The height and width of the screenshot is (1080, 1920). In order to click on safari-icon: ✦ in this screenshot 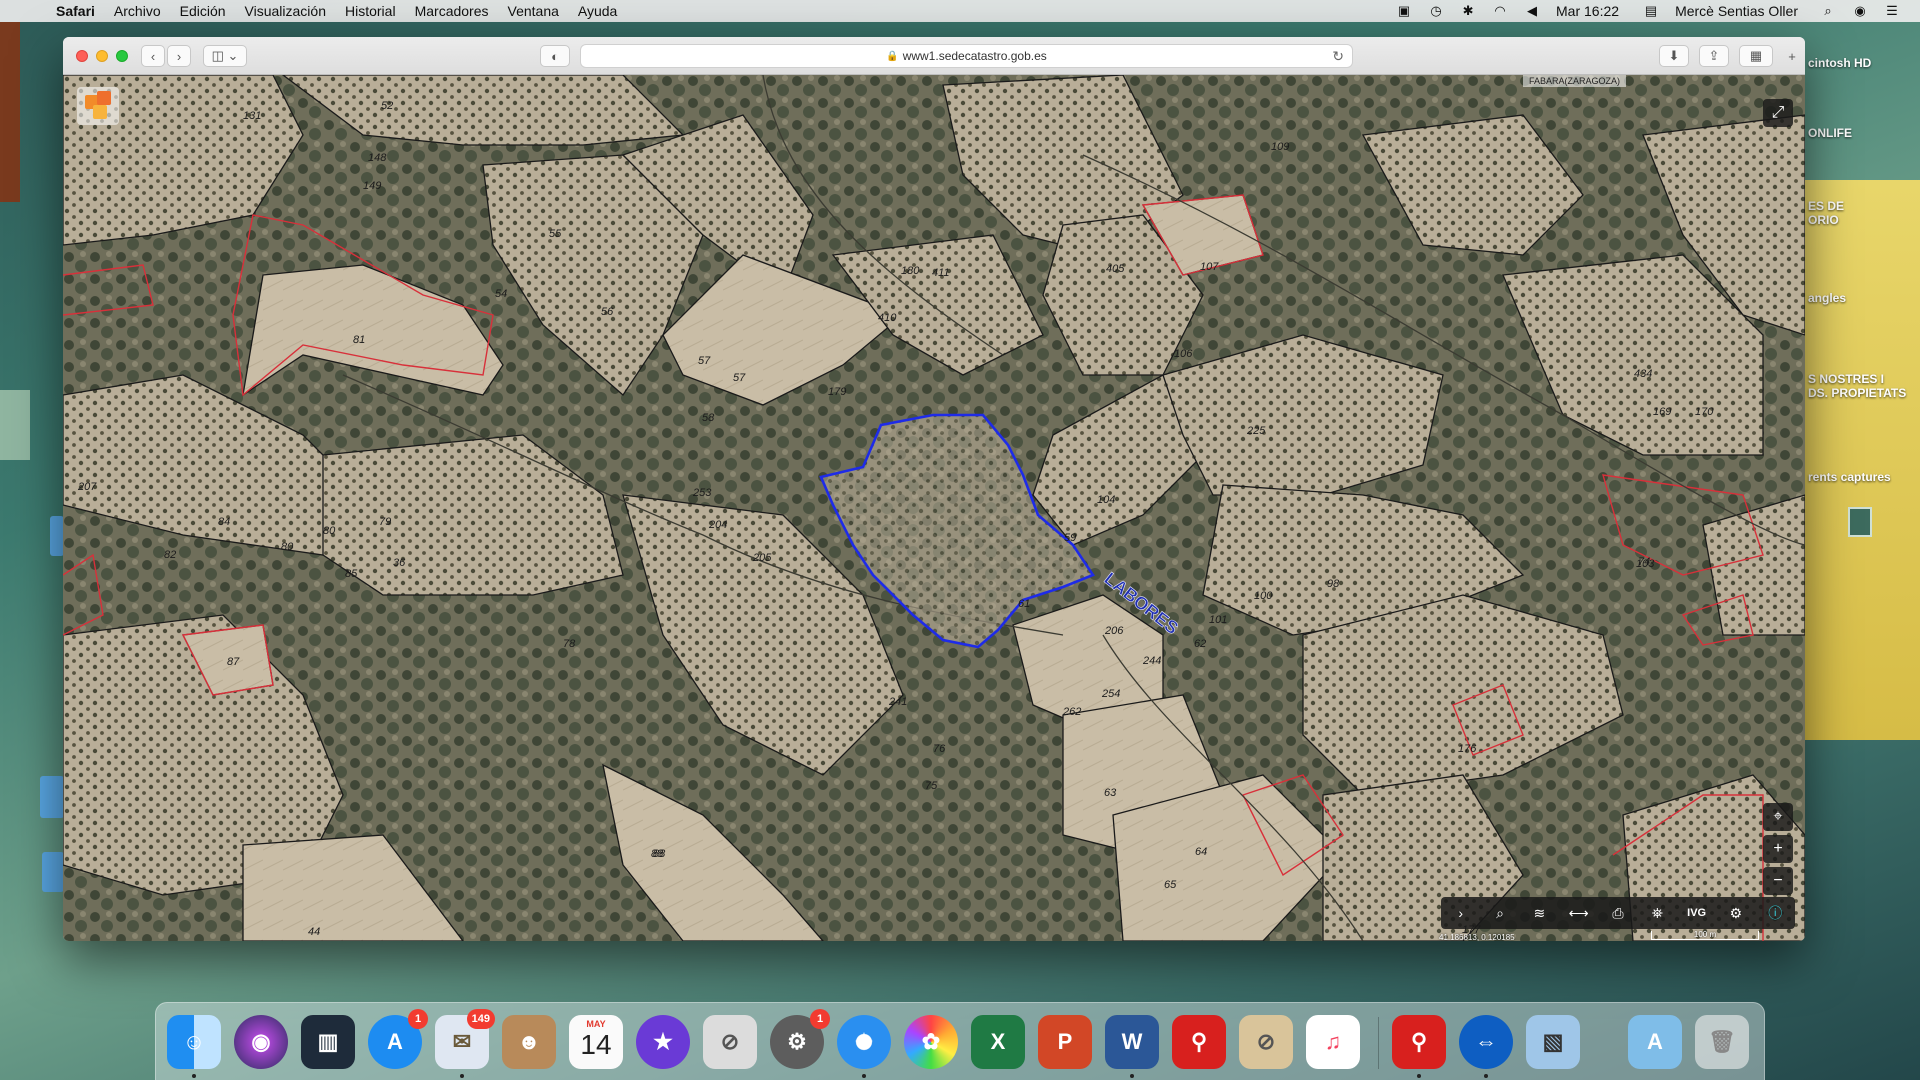, I will do `click(864, 1042)`.